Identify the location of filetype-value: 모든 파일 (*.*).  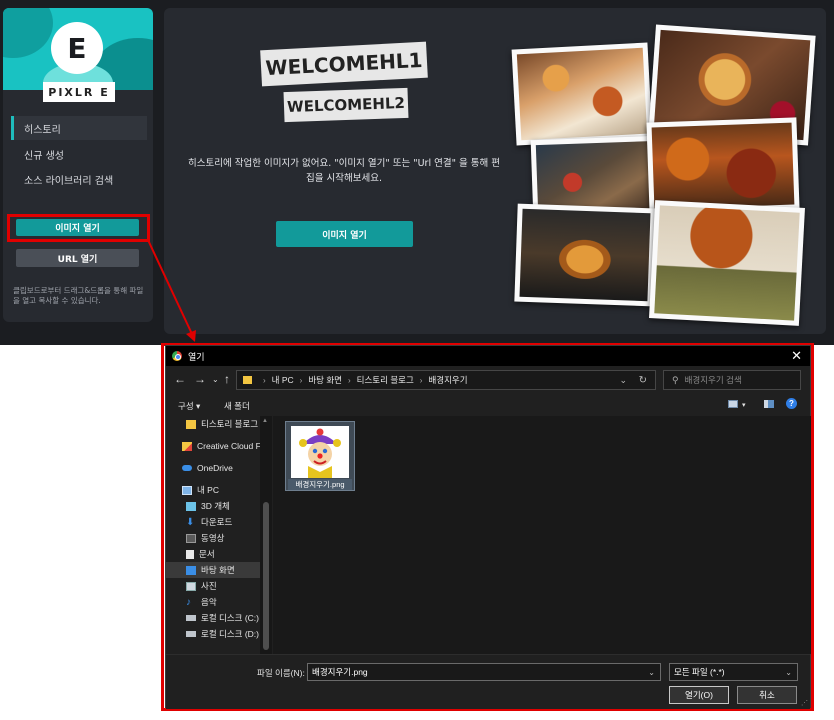
(699, 672).